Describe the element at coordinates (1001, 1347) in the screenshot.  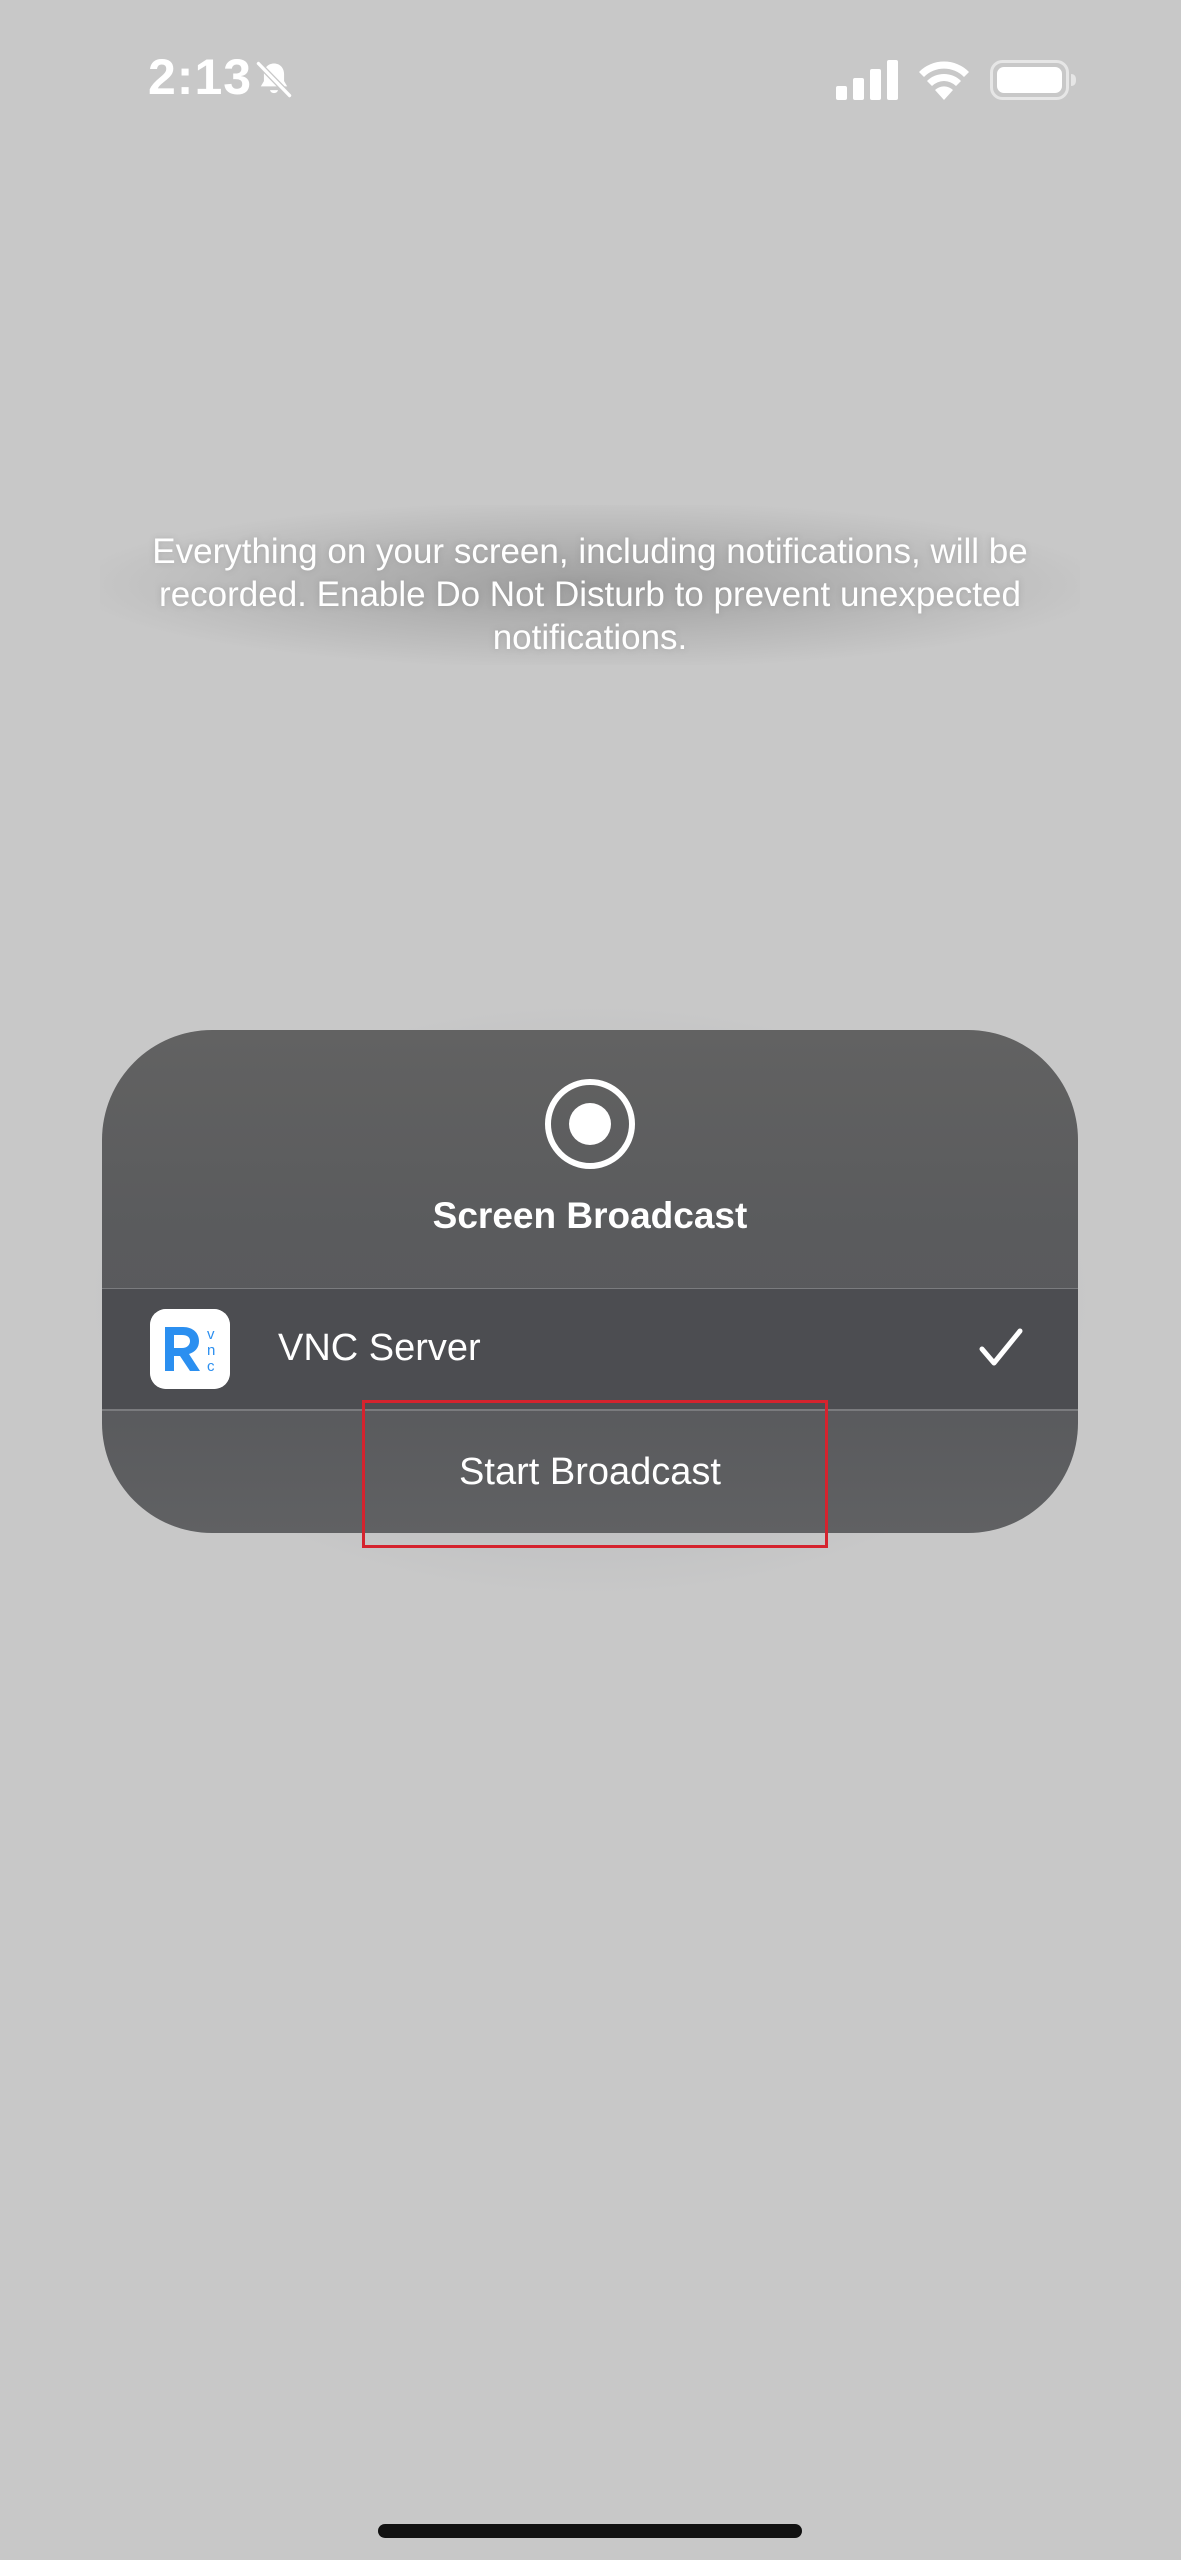
I see `checkmark-icon` at that location.